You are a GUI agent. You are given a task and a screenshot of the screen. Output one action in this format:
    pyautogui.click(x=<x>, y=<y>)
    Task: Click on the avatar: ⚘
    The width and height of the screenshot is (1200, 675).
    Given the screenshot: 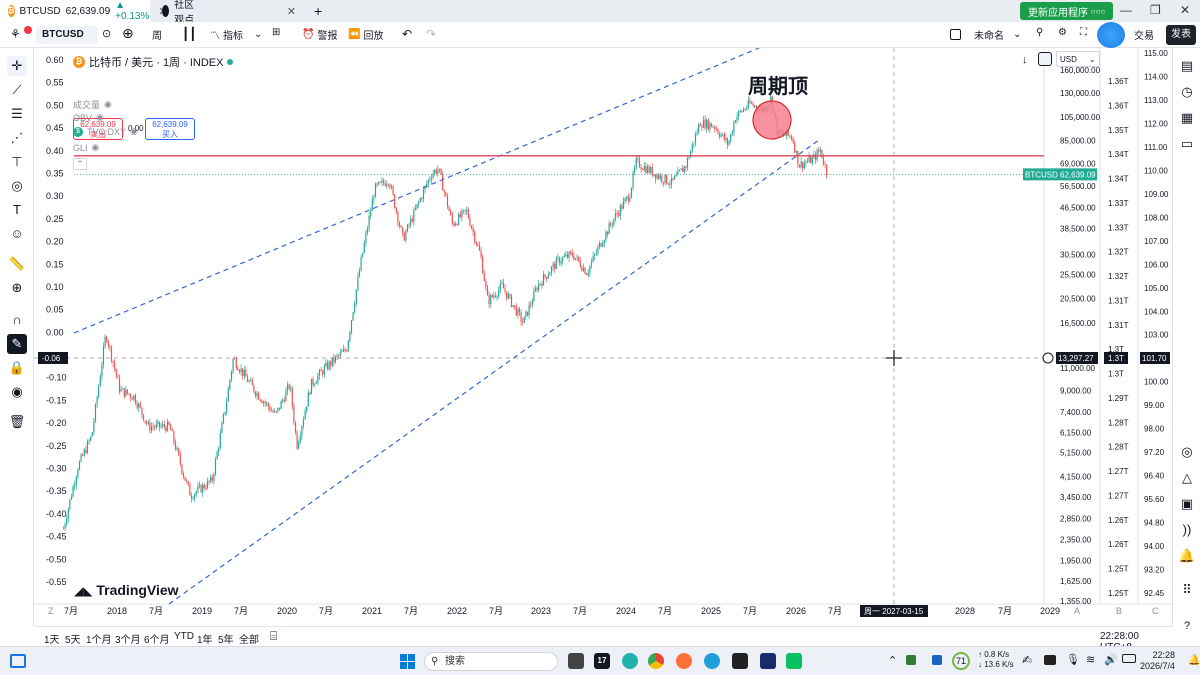 What is the action you would take?
    pyautogui.click(x=21, y=33)
    